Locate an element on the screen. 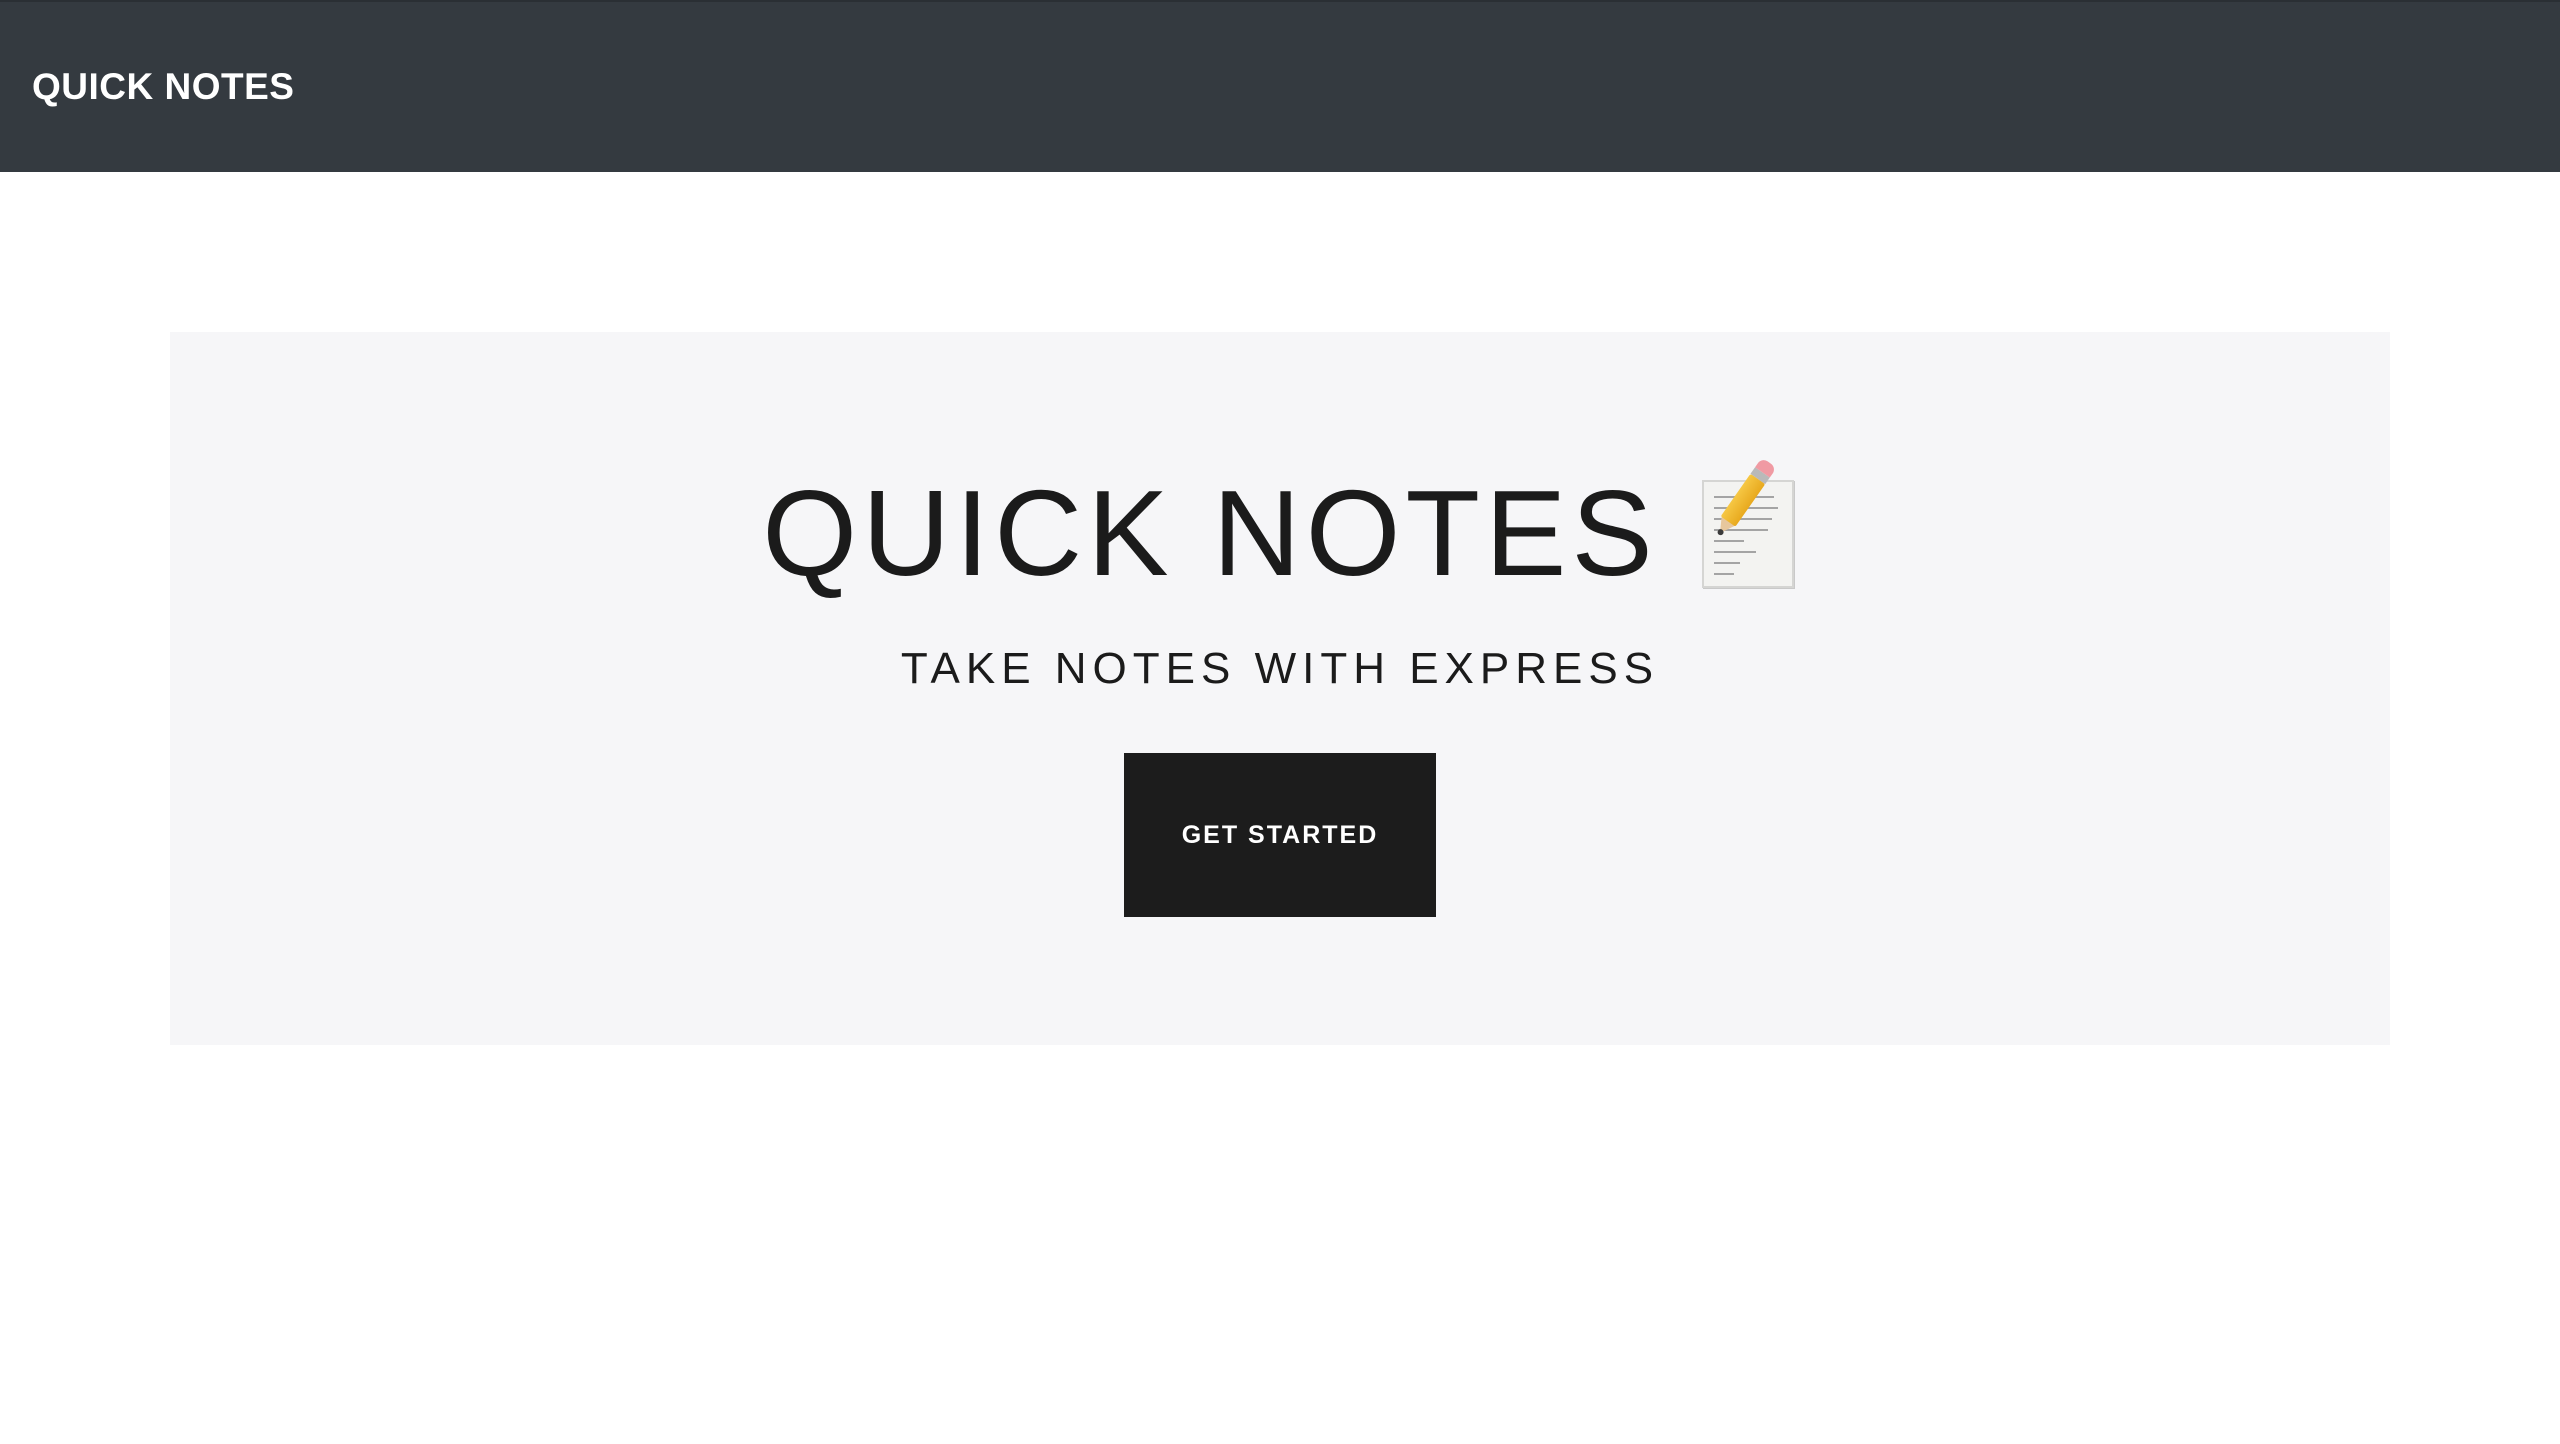 This screenshot has width=2560, height=1444. memo-pencil-icon is located at coordinates (1749, 523).